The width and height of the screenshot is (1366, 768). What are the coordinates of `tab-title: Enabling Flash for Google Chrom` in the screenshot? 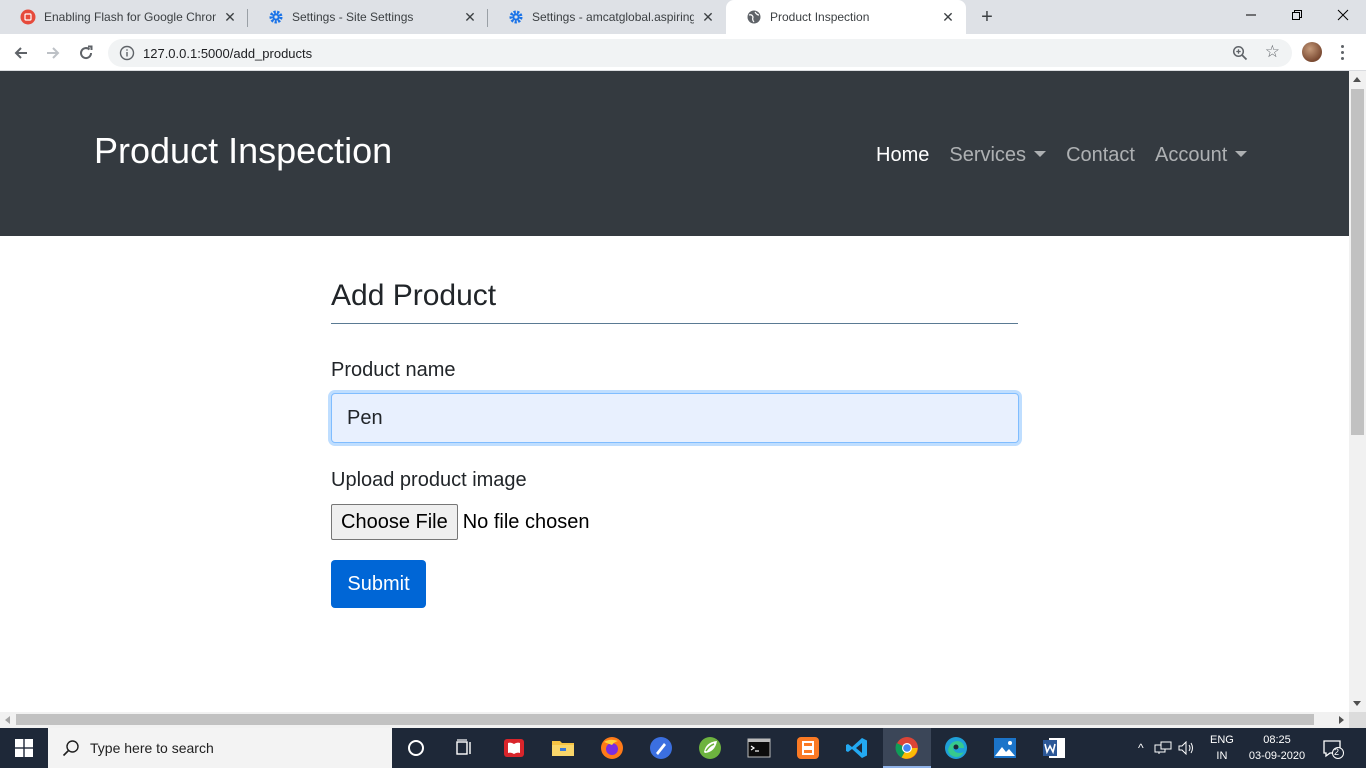 It's located at (130, 17).